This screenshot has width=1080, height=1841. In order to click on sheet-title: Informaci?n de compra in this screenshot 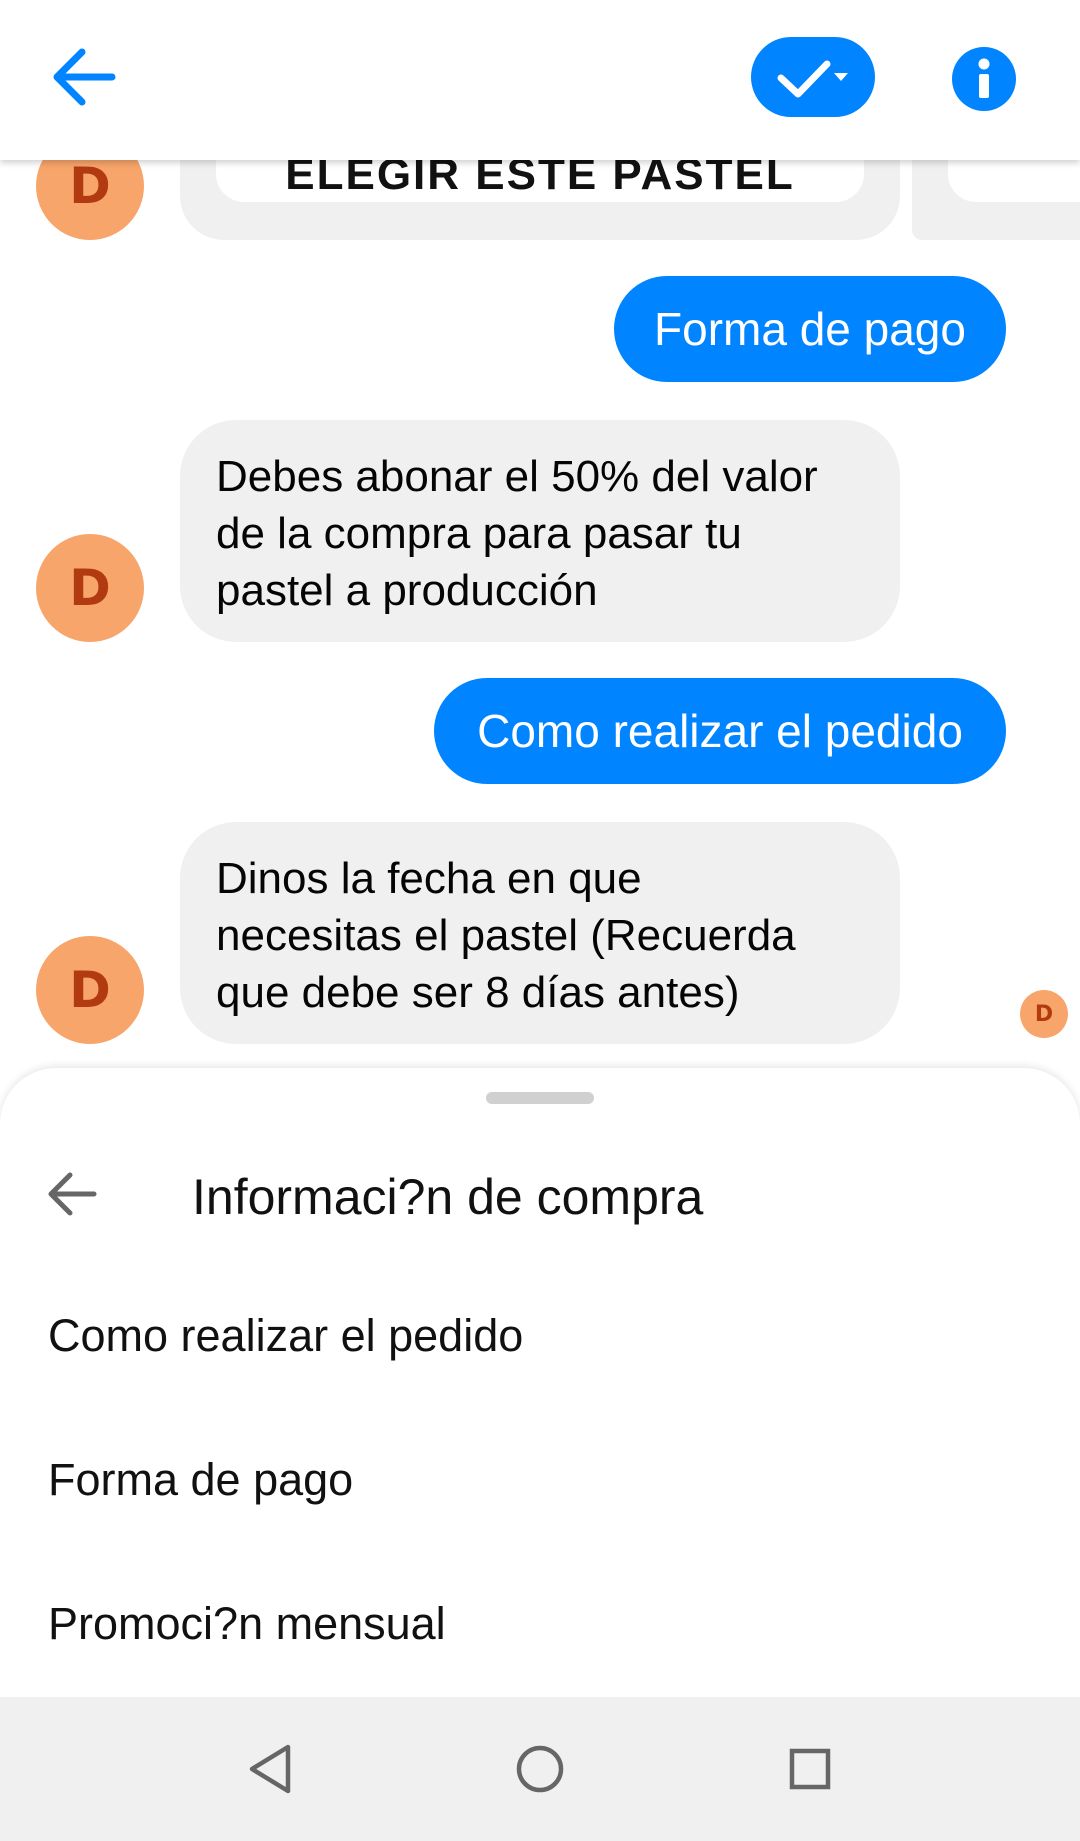, I will do `click(448, 1197)`.